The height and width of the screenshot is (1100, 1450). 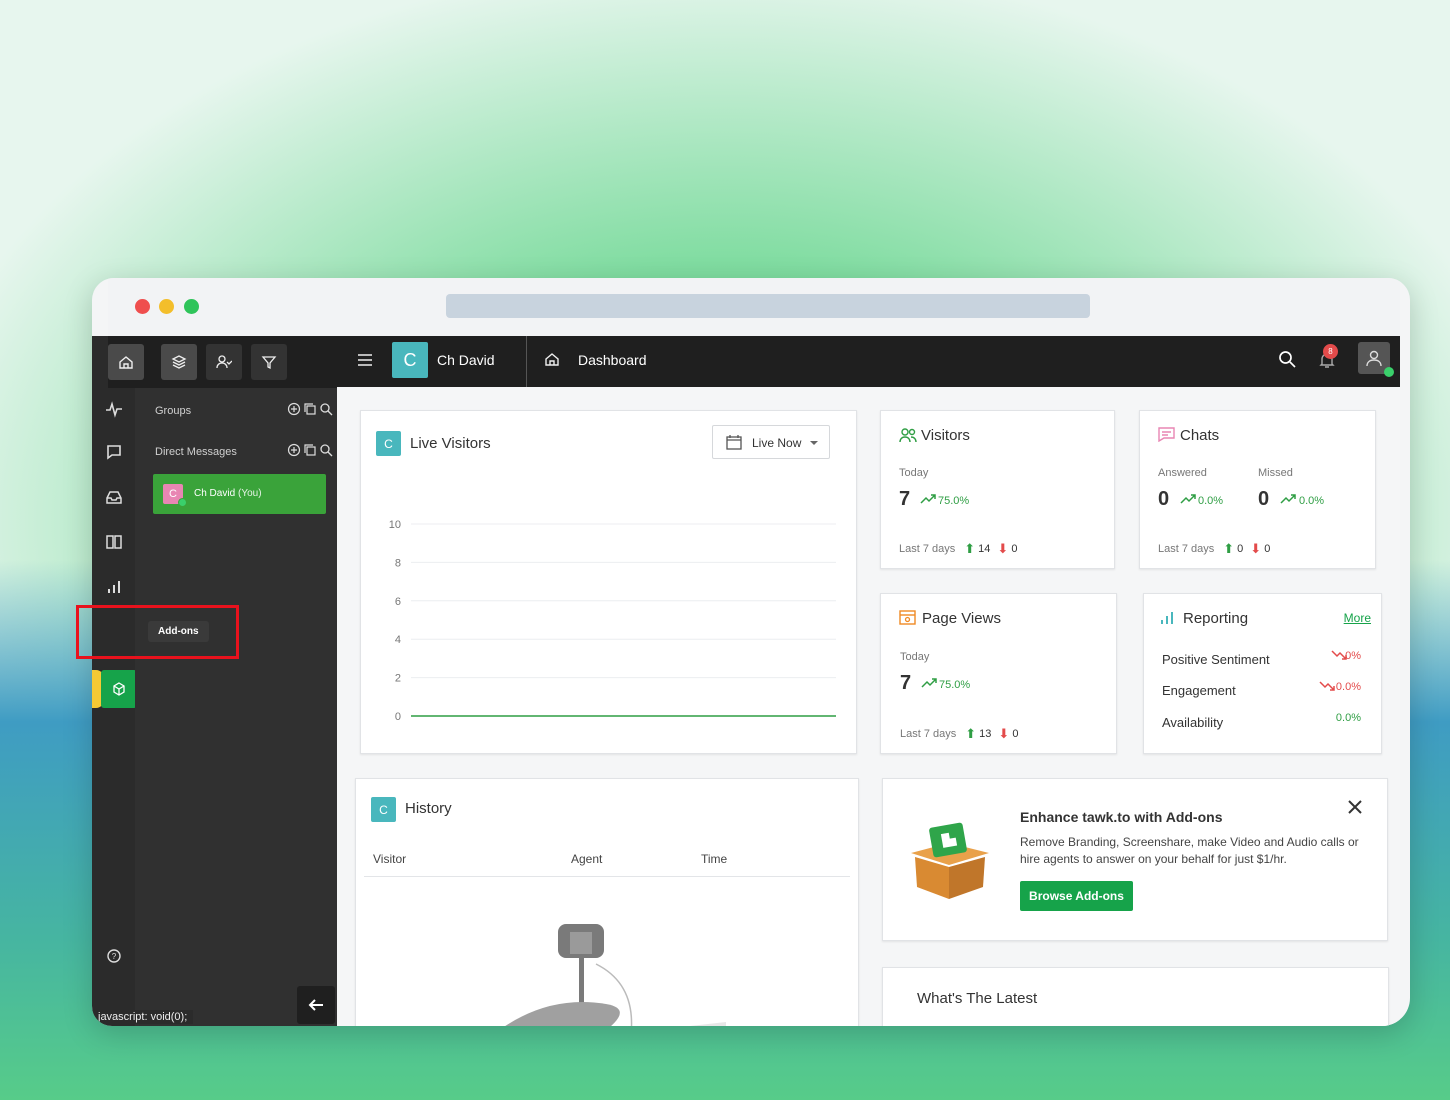 What do you see at coordinates (608, 582) in the screenshot?
I see `live-visitors-card: C Live Visitors Live Now 10 8 6 4 2 0` at bounding box center [608, 582].